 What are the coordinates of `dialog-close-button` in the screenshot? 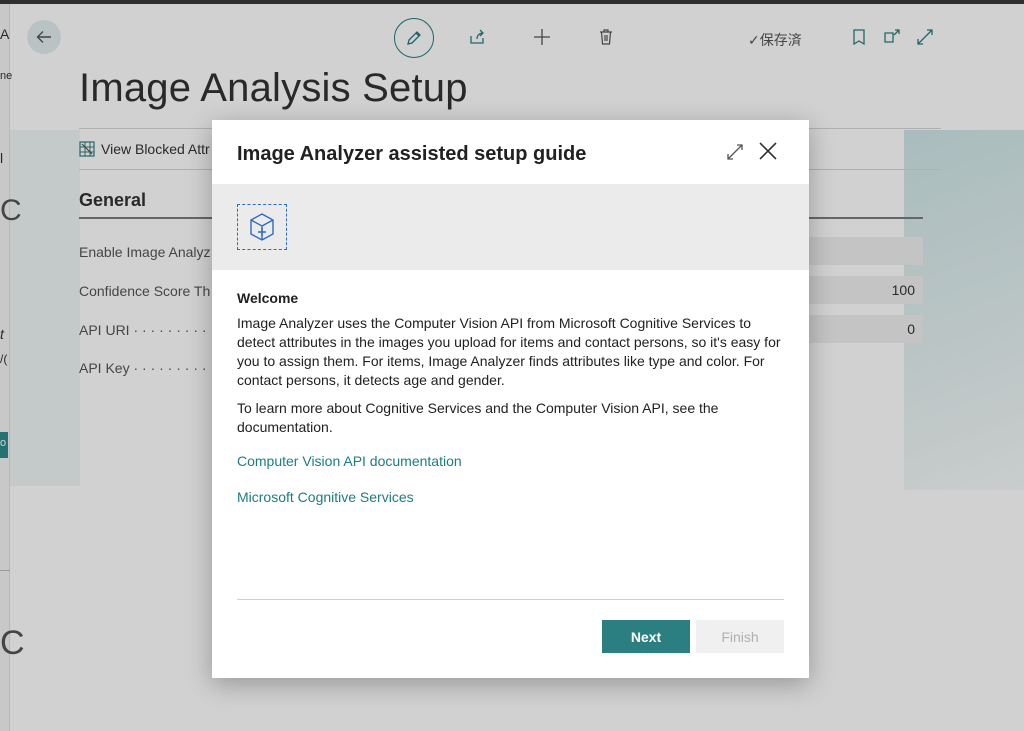 It's located at (768, 151).